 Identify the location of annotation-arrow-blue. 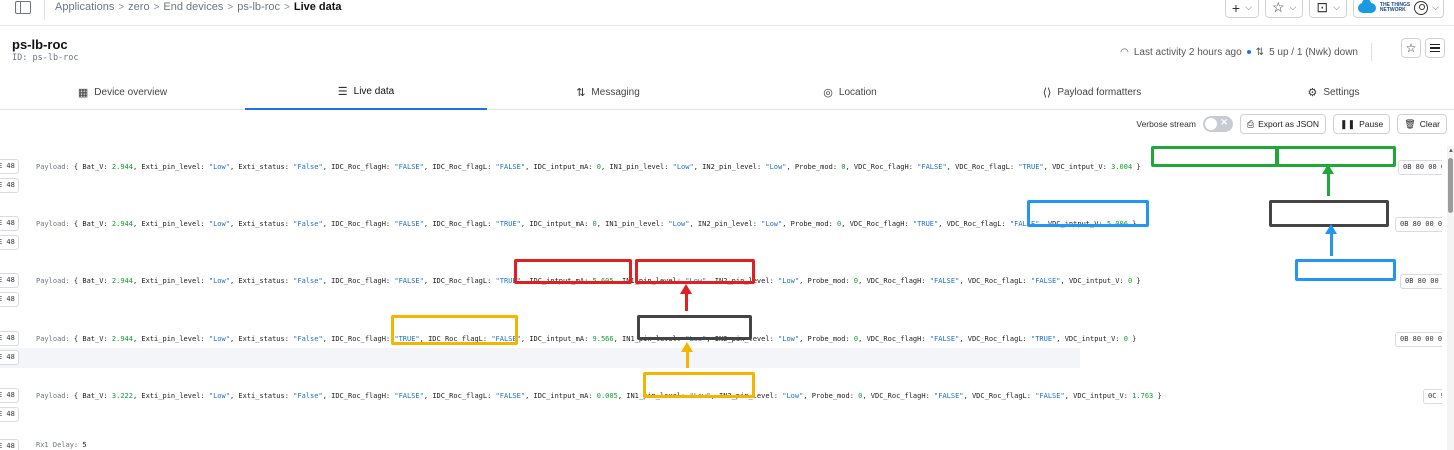
(1331, 240).